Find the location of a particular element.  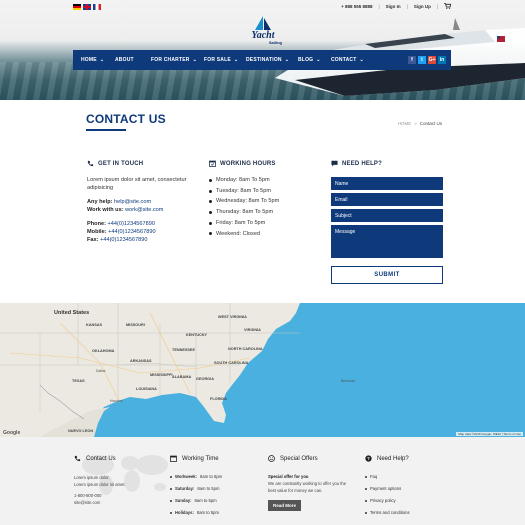

nav-label: CONTACT is located at coordinates (344, 60).